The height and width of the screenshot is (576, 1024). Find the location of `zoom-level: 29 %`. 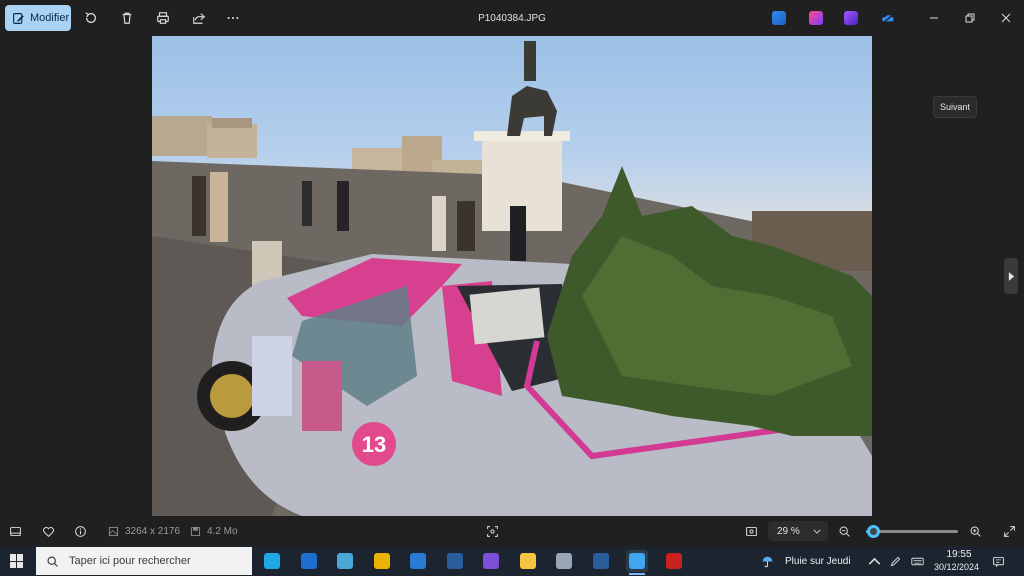

zoom-level: 29 % is located at coordinates (788, 531).